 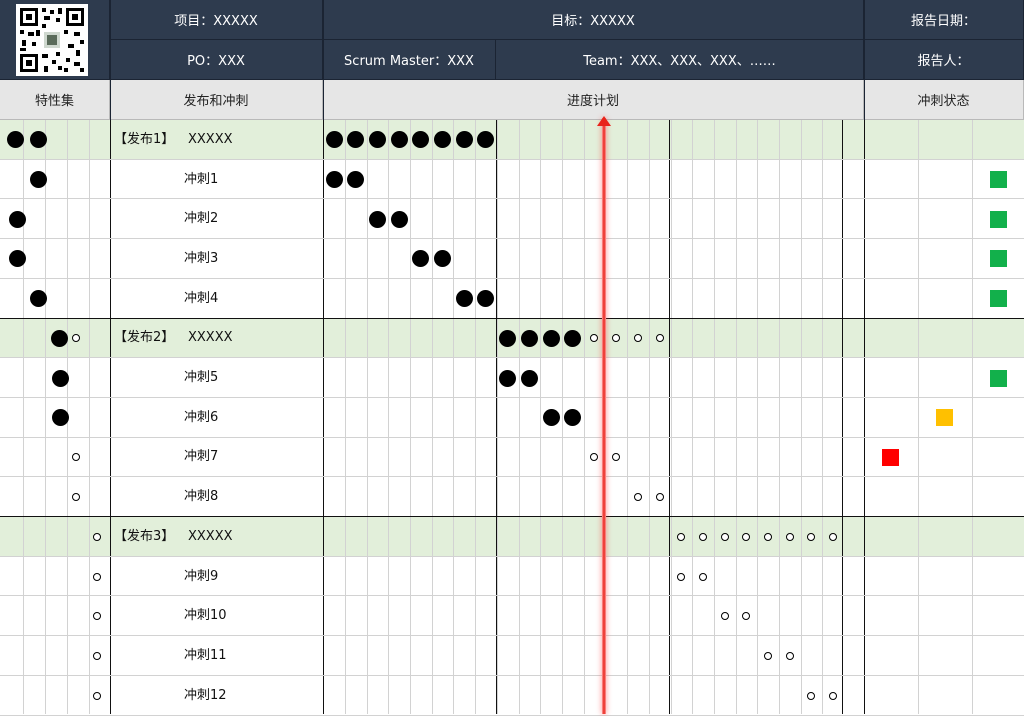 What do you see at coordinates (201, 418) in the screenshot?
I see `sprint-name: 冲刺6` at bounding box center [201, 418].